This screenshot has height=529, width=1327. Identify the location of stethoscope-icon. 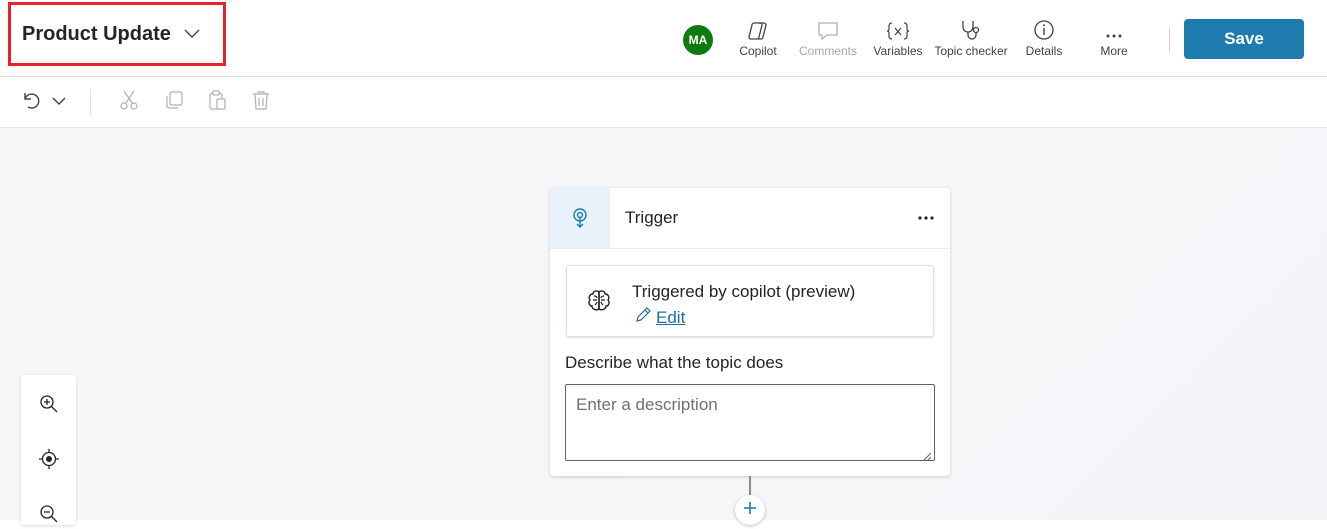
(971, 30).